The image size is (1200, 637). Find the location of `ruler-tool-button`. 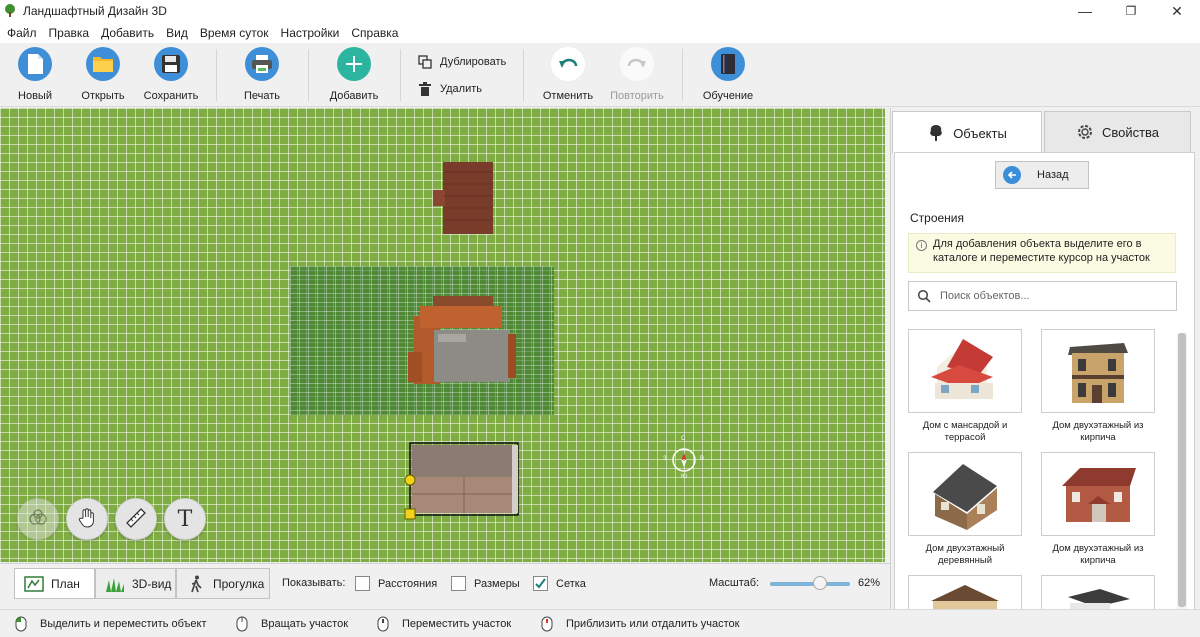

ruler-tool-button is located at coordinates (136, 519).